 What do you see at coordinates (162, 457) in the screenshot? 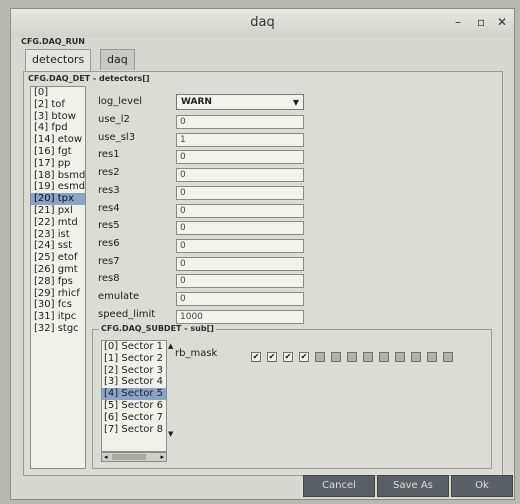
I see `scroll-right-icon: ▸` at bounding box center [162, 457].